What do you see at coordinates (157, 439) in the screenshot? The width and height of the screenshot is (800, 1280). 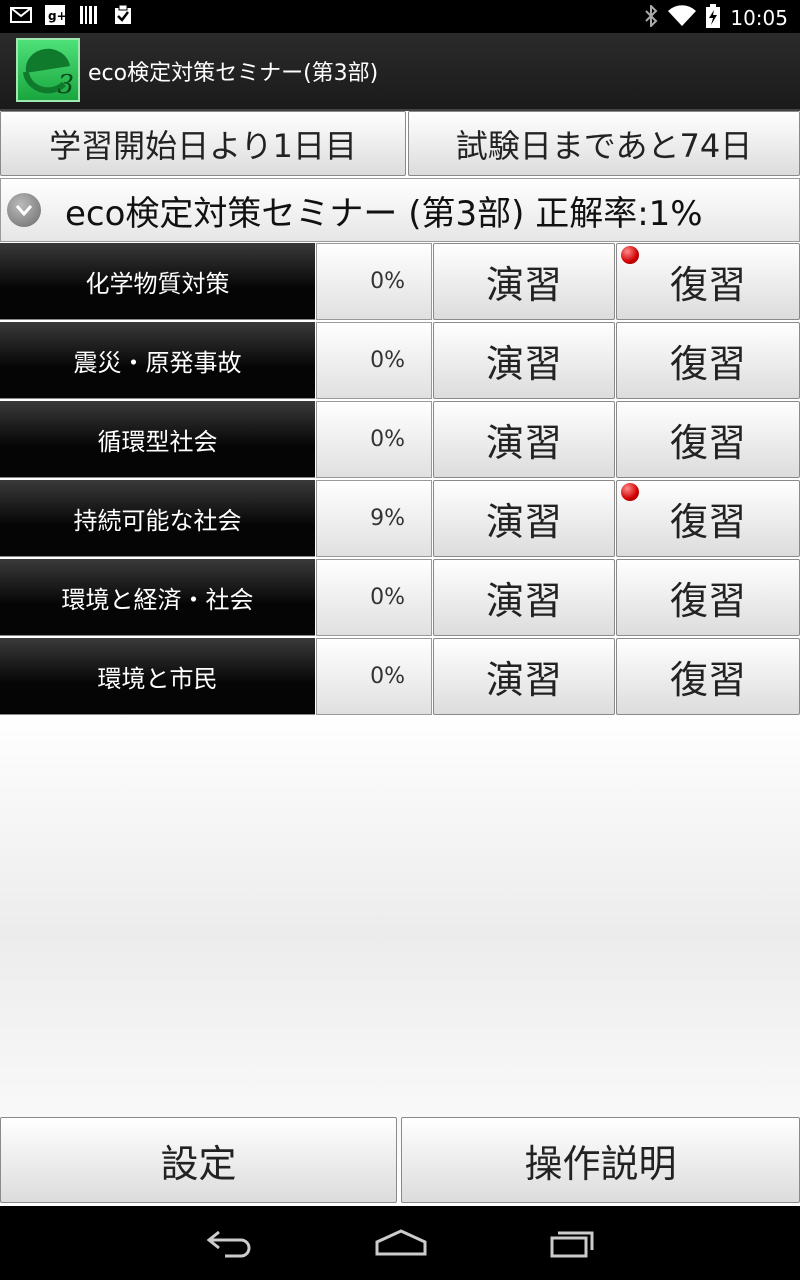 I see `topic-name: 循環型社会` at bounding box center [157, 439].